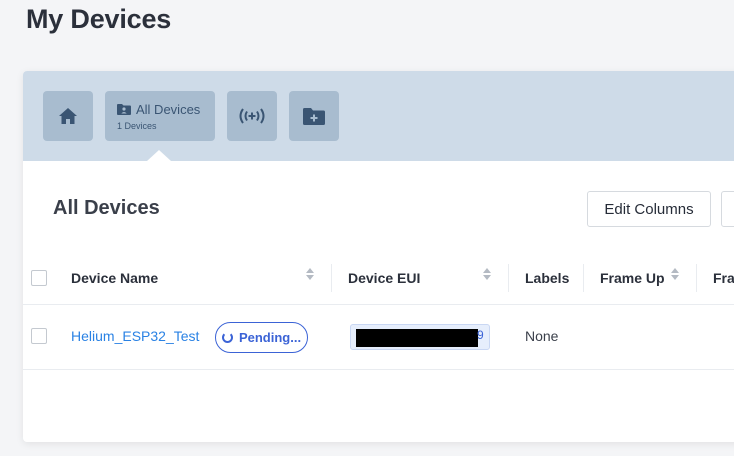  I want to click on device-eui-field: 9, so click(420, 337).